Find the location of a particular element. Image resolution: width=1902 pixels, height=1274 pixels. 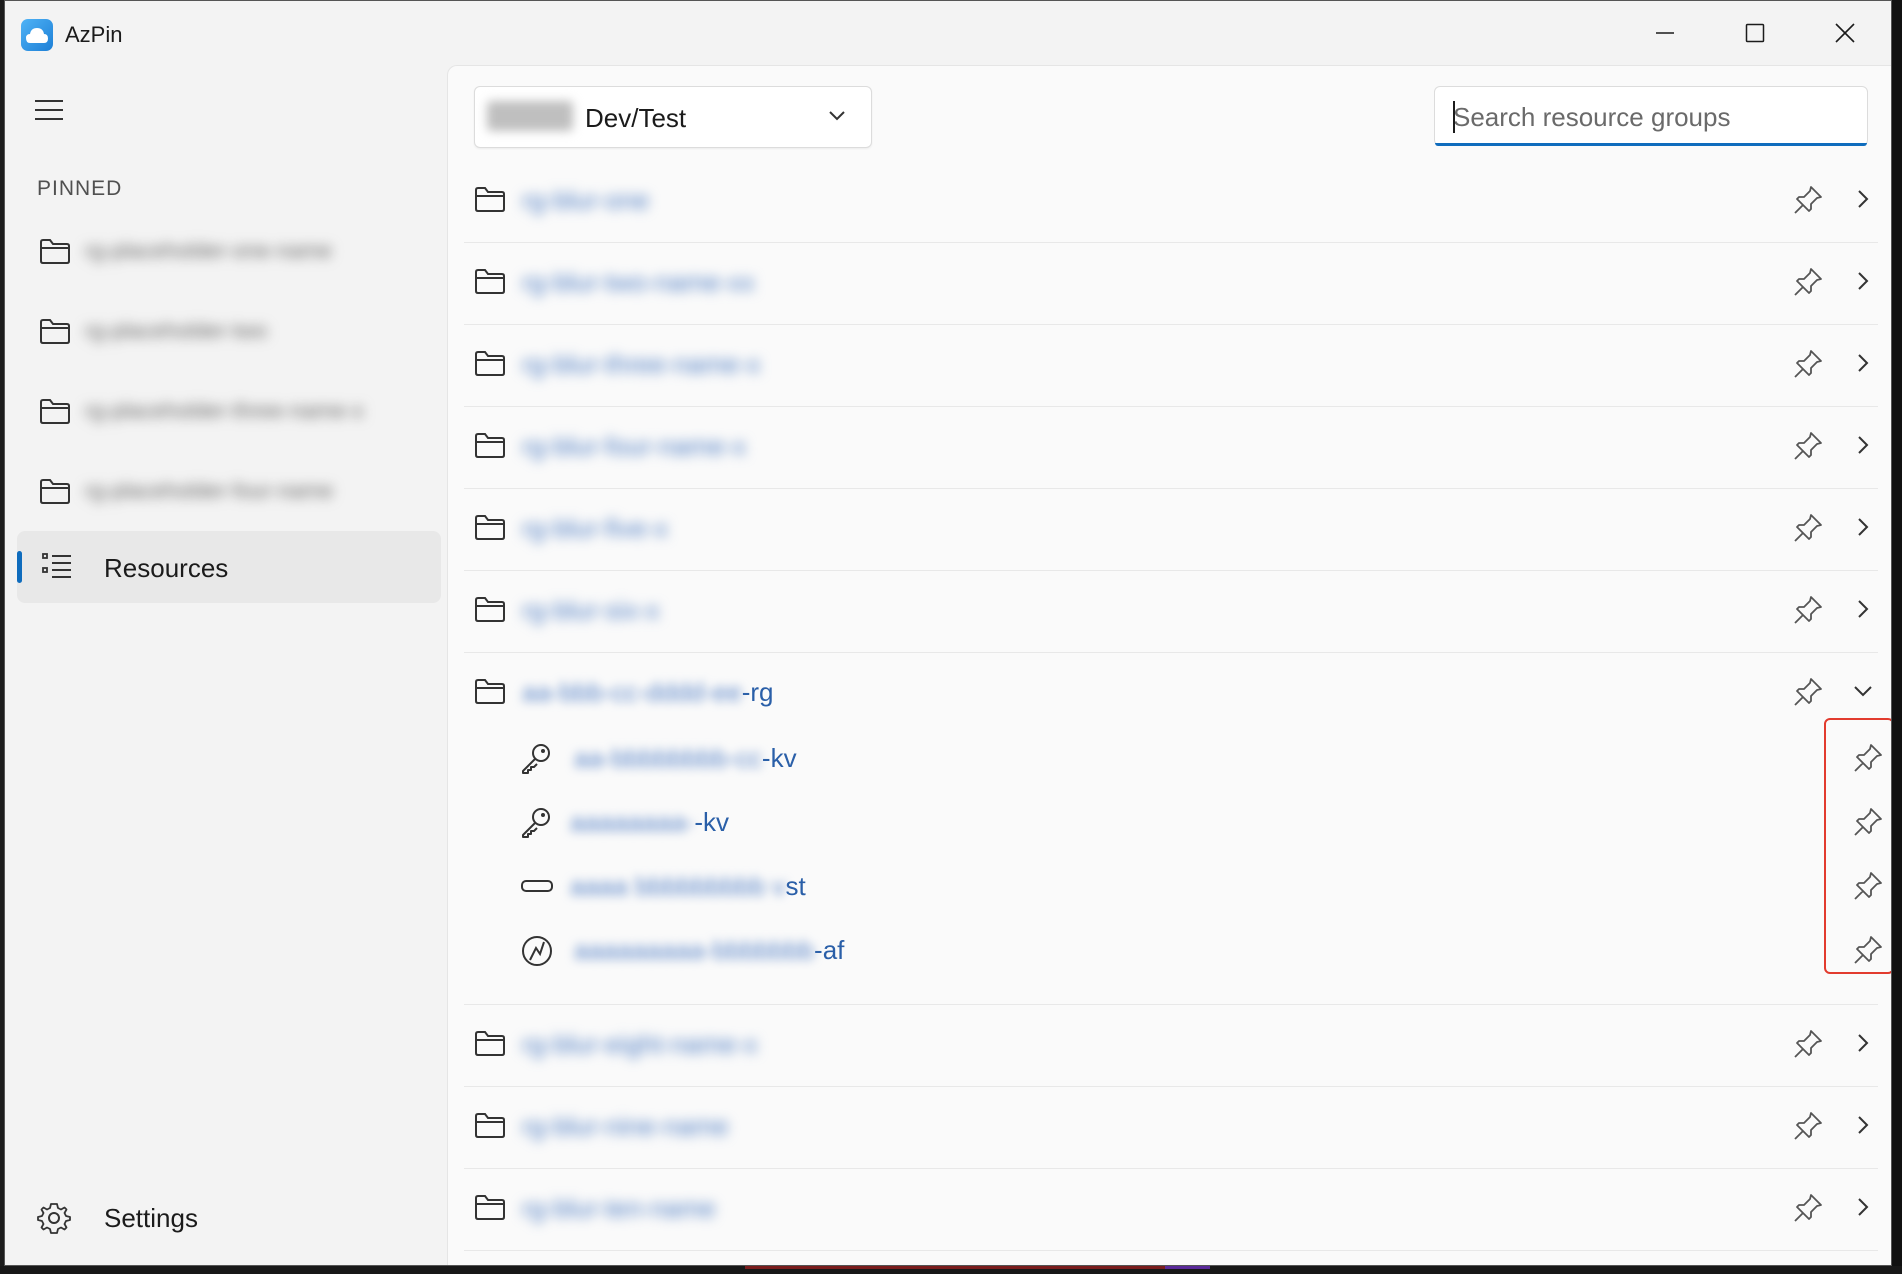

function-app-icon is located at coordinates (537, 953).